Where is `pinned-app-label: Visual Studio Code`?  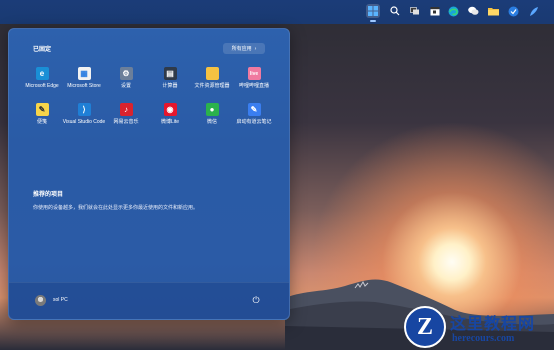
pinned-app-label: Visual Studio Code is located at coordinates (84, 122).